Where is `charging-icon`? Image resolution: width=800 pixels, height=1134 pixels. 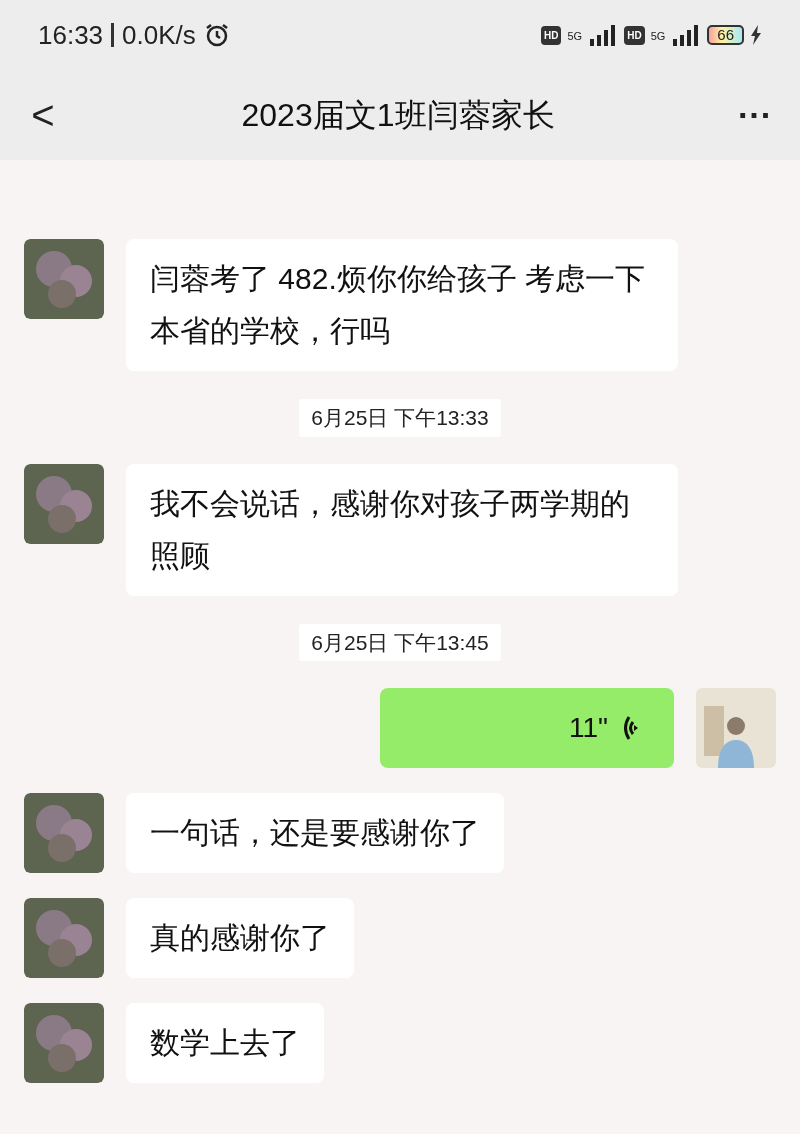 charging-icon is located at coordinates (756, 35).